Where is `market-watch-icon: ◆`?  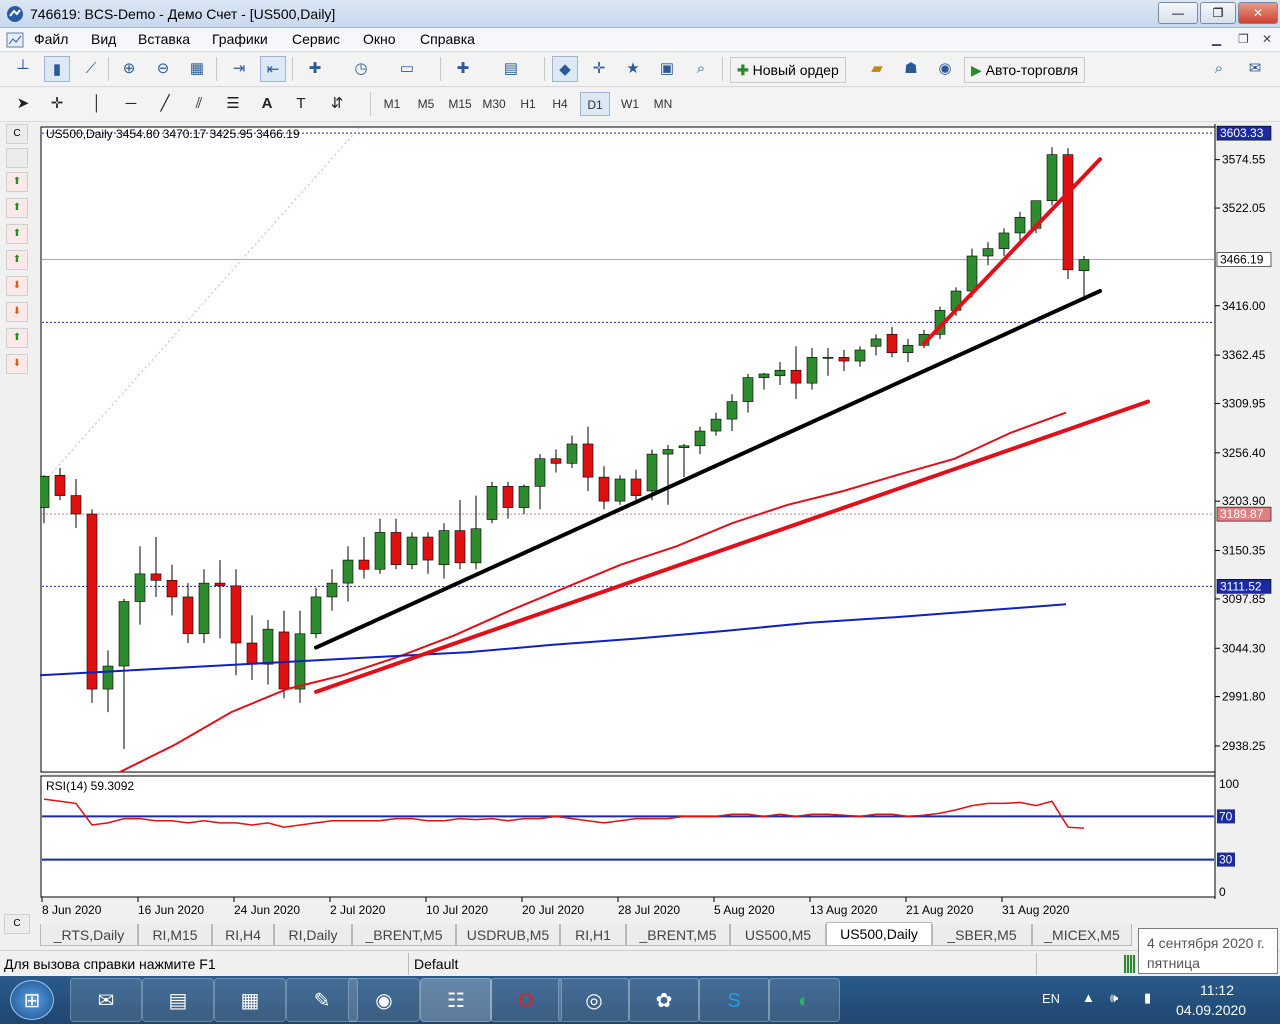 market-watch-icon: ◆ is located at coordinates (565, 69).